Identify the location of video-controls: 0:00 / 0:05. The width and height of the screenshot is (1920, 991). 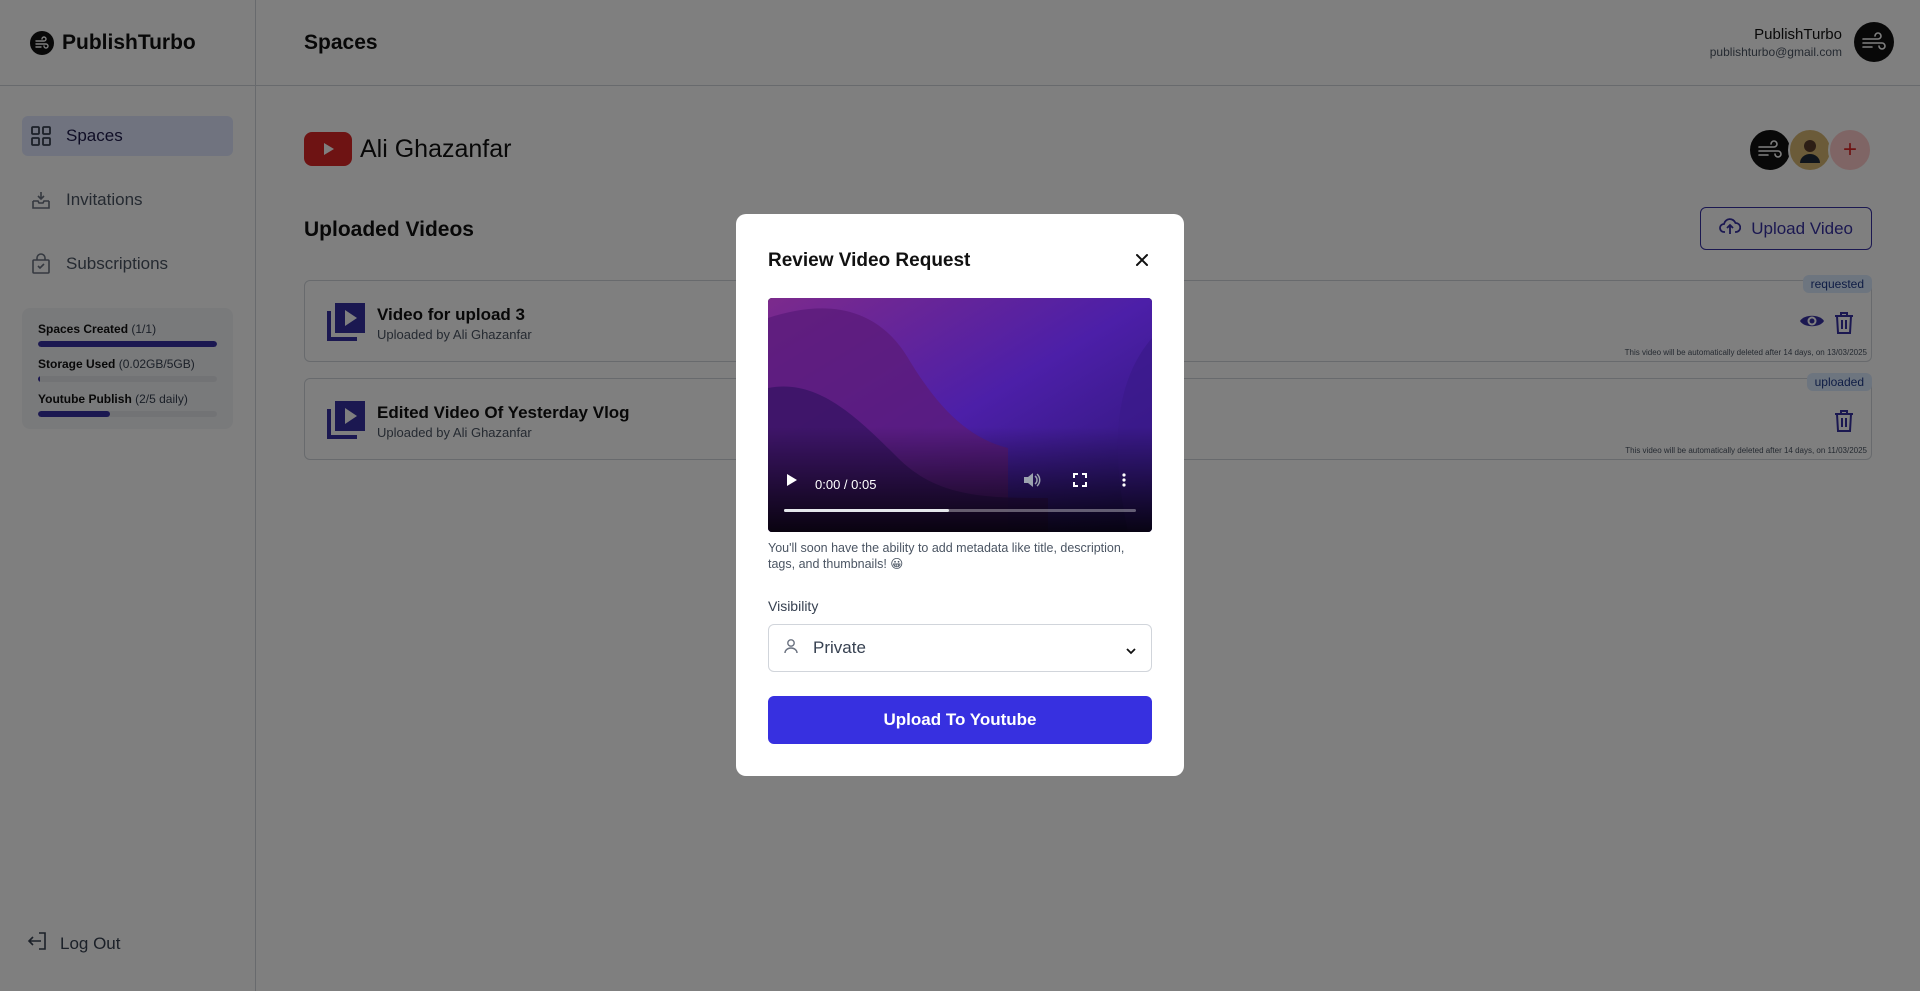
(960, 497).